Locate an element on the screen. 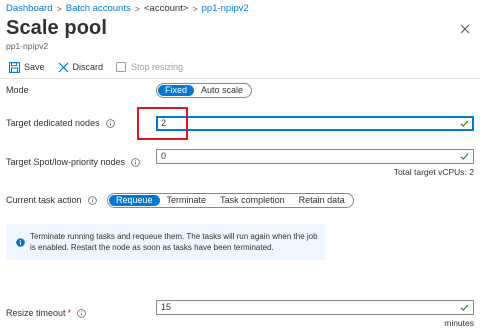 The width and height of the screenshot is (480, 331). page-title: Scale pool is located at coordinates (57, 28).